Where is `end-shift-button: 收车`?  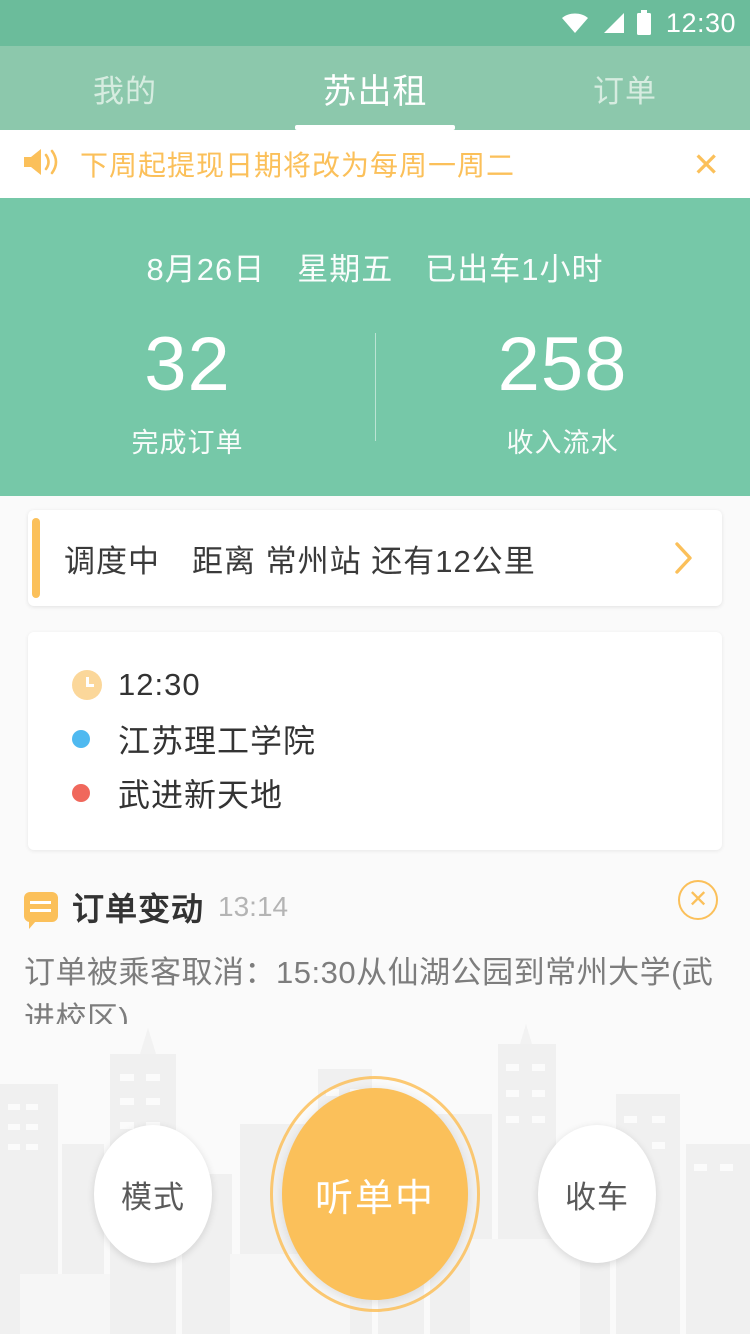
end-shift-button: 收车 is located at coordinates (597, 1194).